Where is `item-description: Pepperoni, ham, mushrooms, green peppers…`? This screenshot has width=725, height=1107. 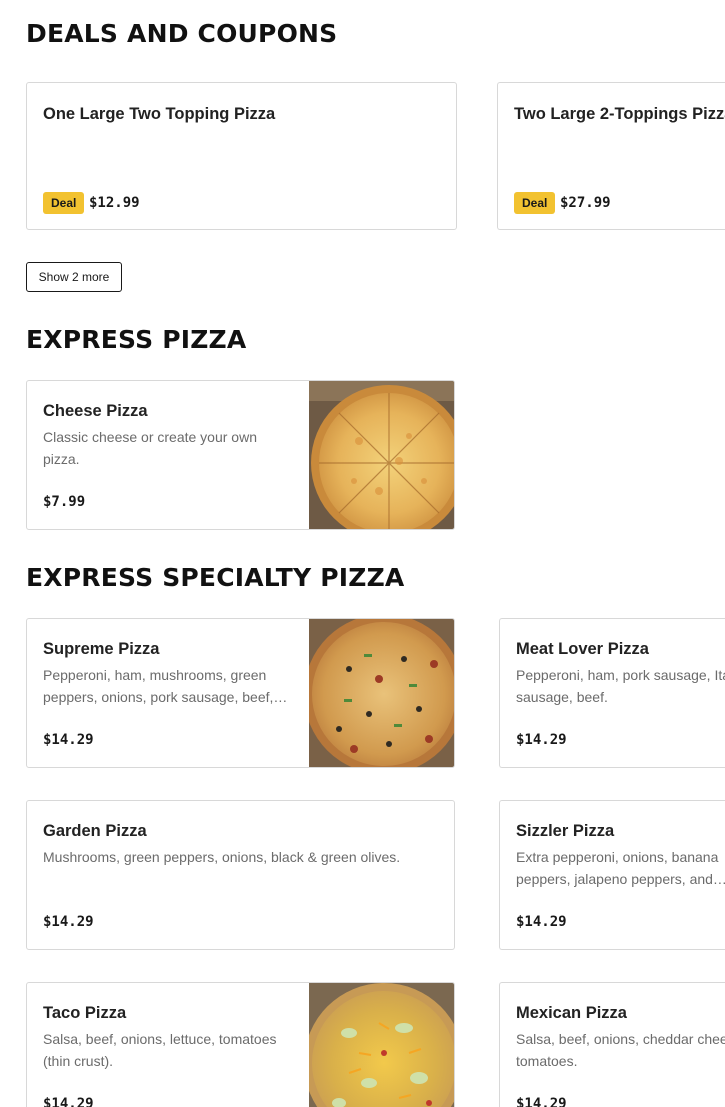
item-description: Pepperoni, ham, mushrooms, green peppers… is located at coordinates (165, 686).